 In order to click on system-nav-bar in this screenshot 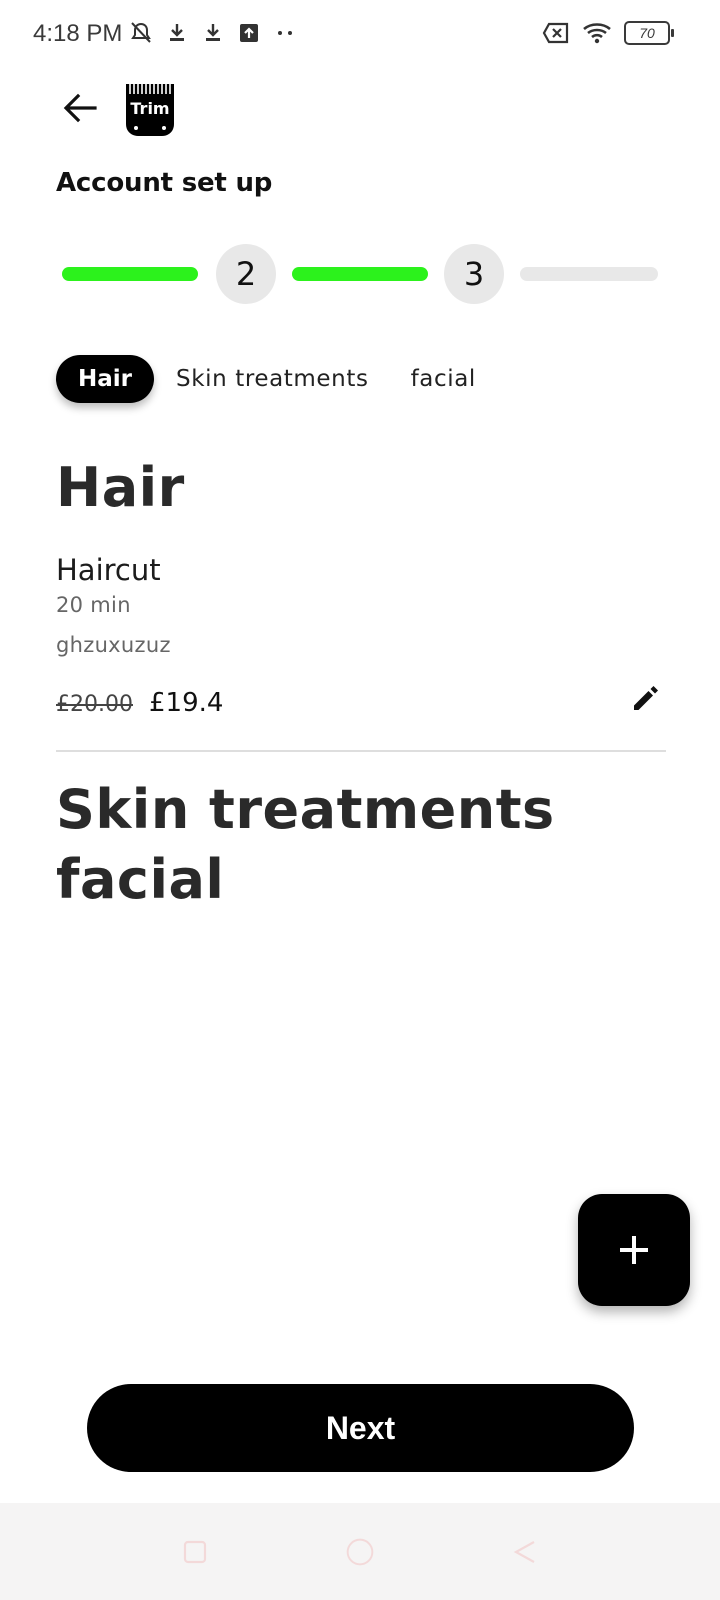, I will do `click(360, 1551)`.